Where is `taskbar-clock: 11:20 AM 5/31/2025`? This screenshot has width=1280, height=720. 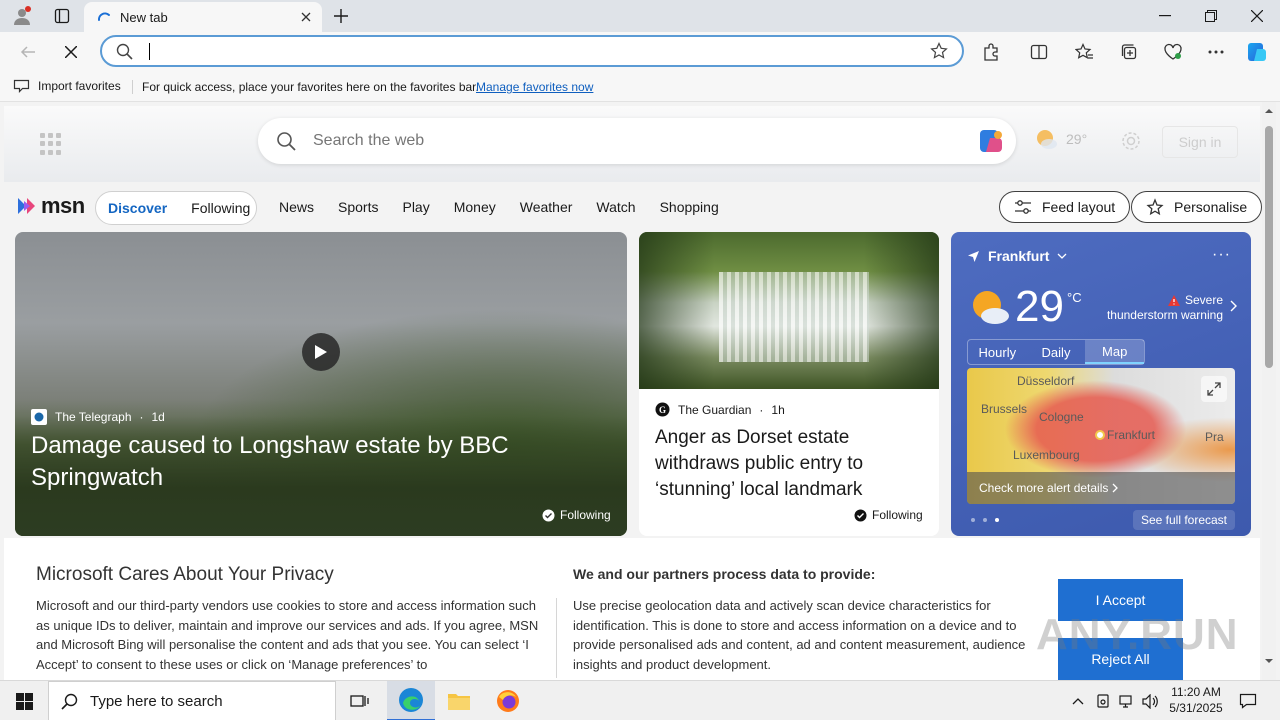 taskbar-clock: 11:20 AM 5/31/2025 is located at coordinates (1196, 700).